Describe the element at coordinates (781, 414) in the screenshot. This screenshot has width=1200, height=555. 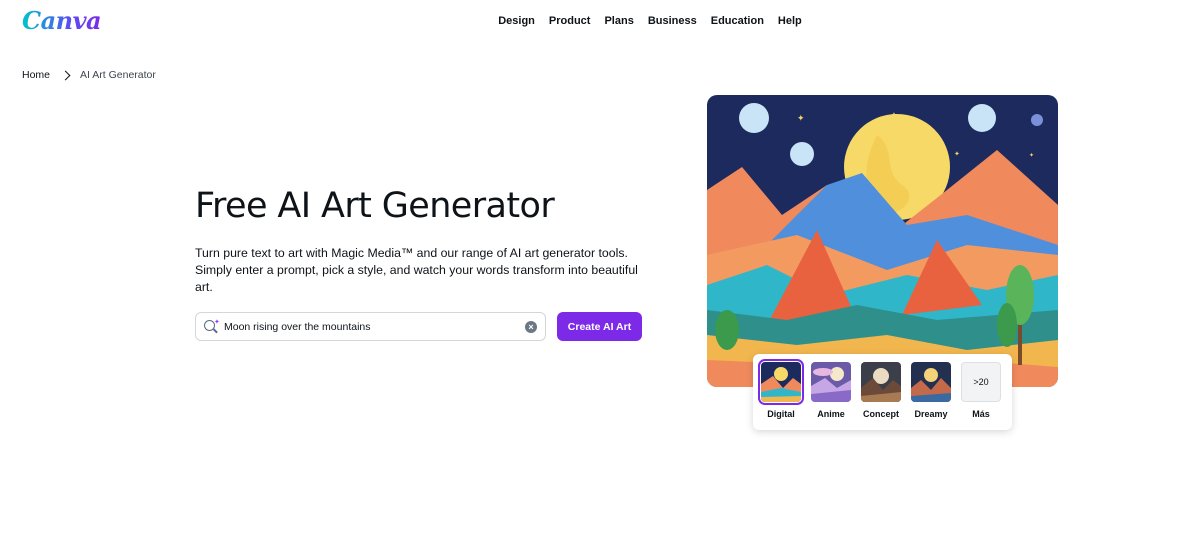
I see `style-label: Digital` at that location.